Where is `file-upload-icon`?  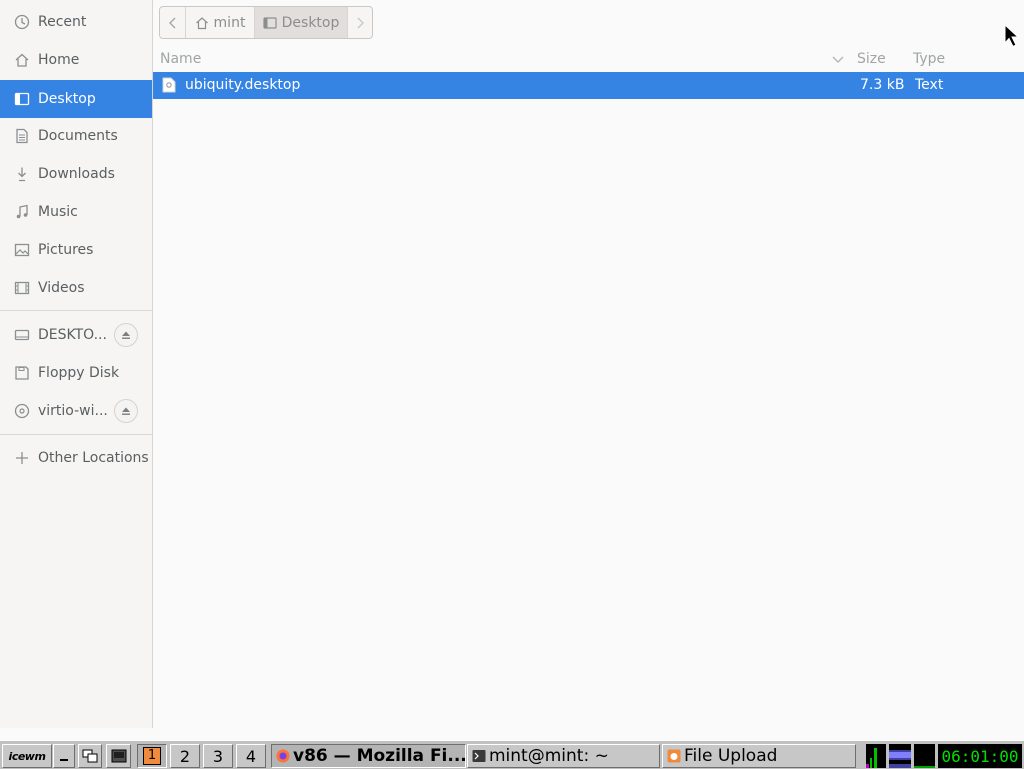 file-upload-icon is located at coordinates (674, 756).